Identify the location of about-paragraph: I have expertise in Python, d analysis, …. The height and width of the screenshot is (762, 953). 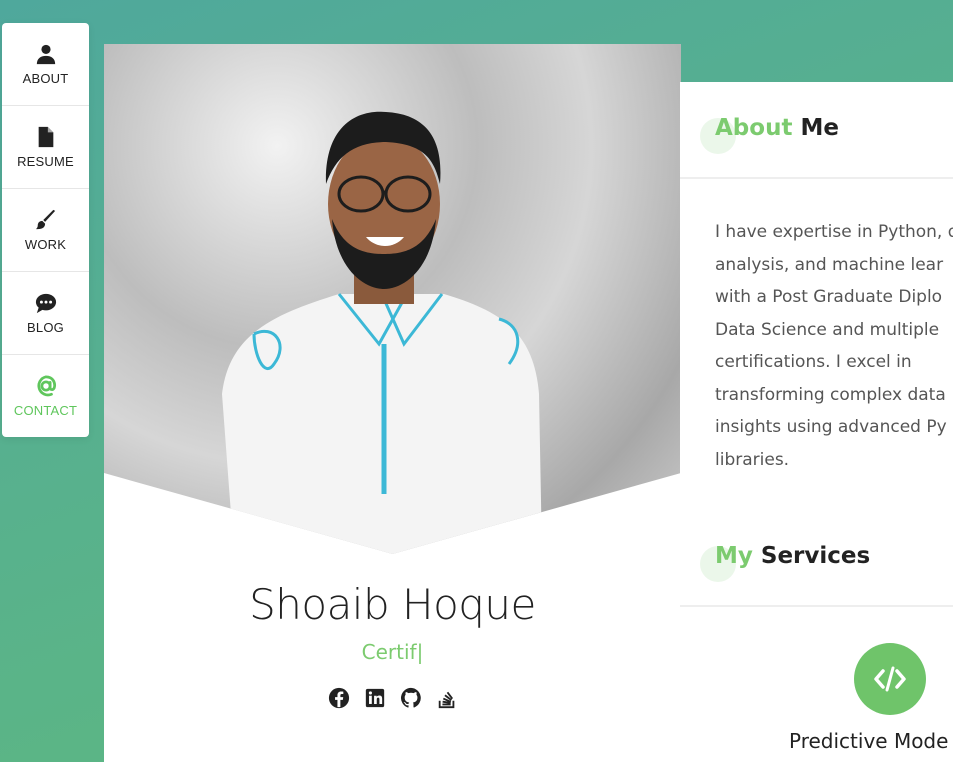
(834, 346).